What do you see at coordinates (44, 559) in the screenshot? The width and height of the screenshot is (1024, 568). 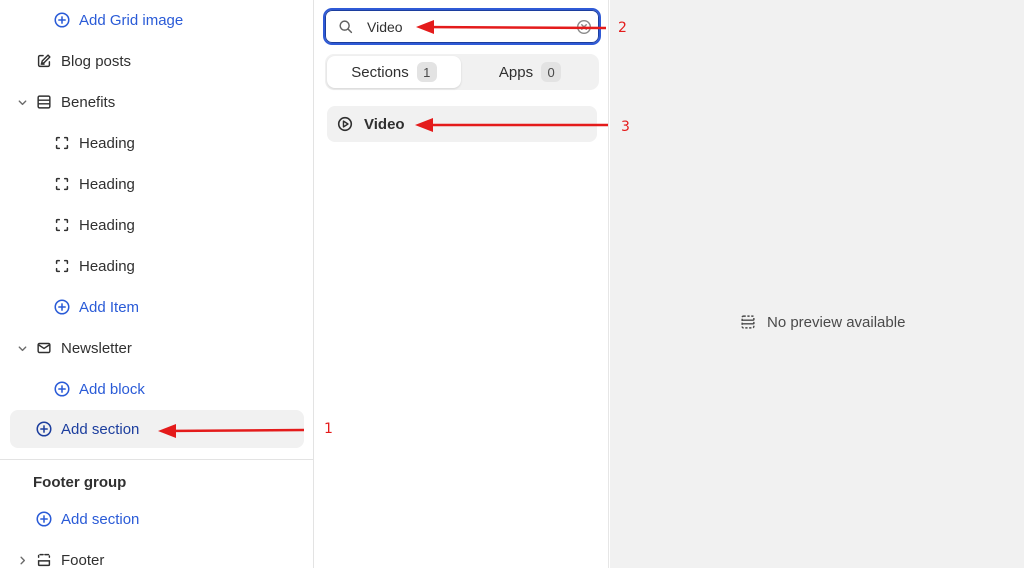 I see `footer-layout-icon` at bounding box center [44, 559].